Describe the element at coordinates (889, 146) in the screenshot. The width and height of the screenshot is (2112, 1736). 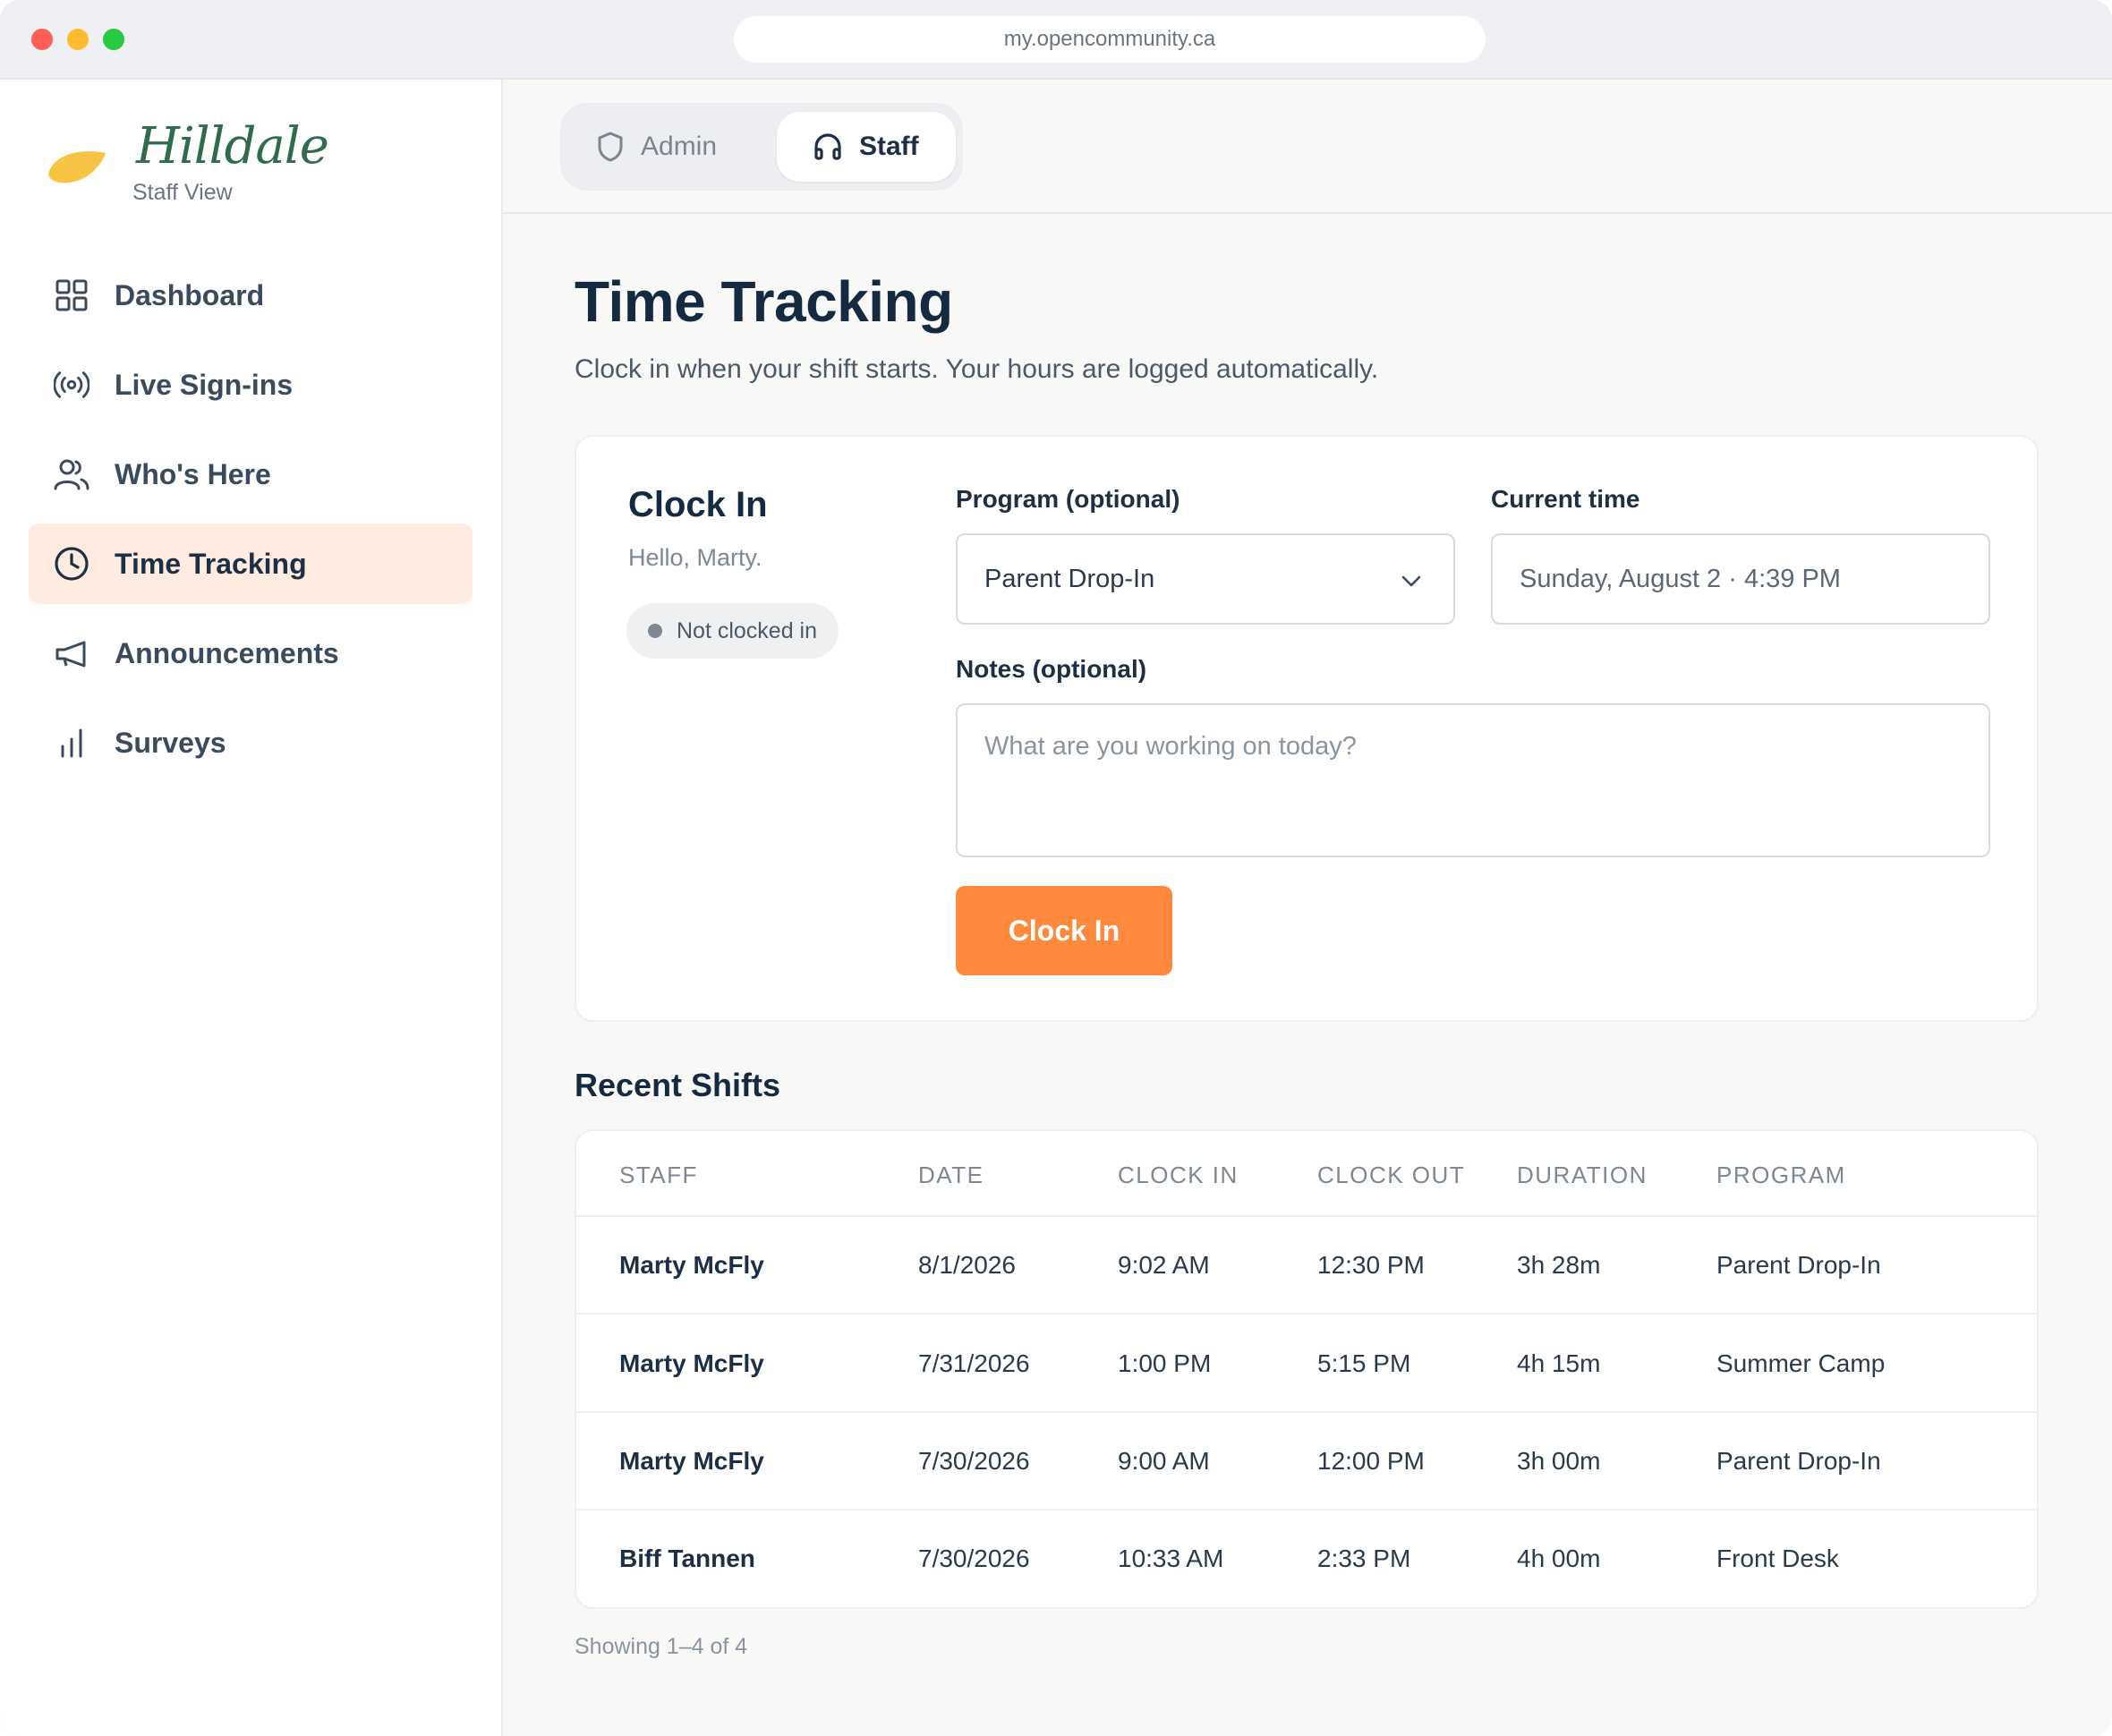
I see `staff-role-label: Staff` at that location.